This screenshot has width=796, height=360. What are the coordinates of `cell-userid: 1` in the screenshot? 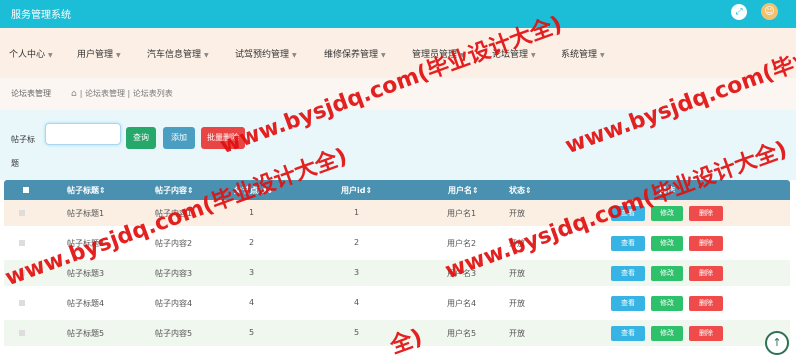 It's located at (357, 212).